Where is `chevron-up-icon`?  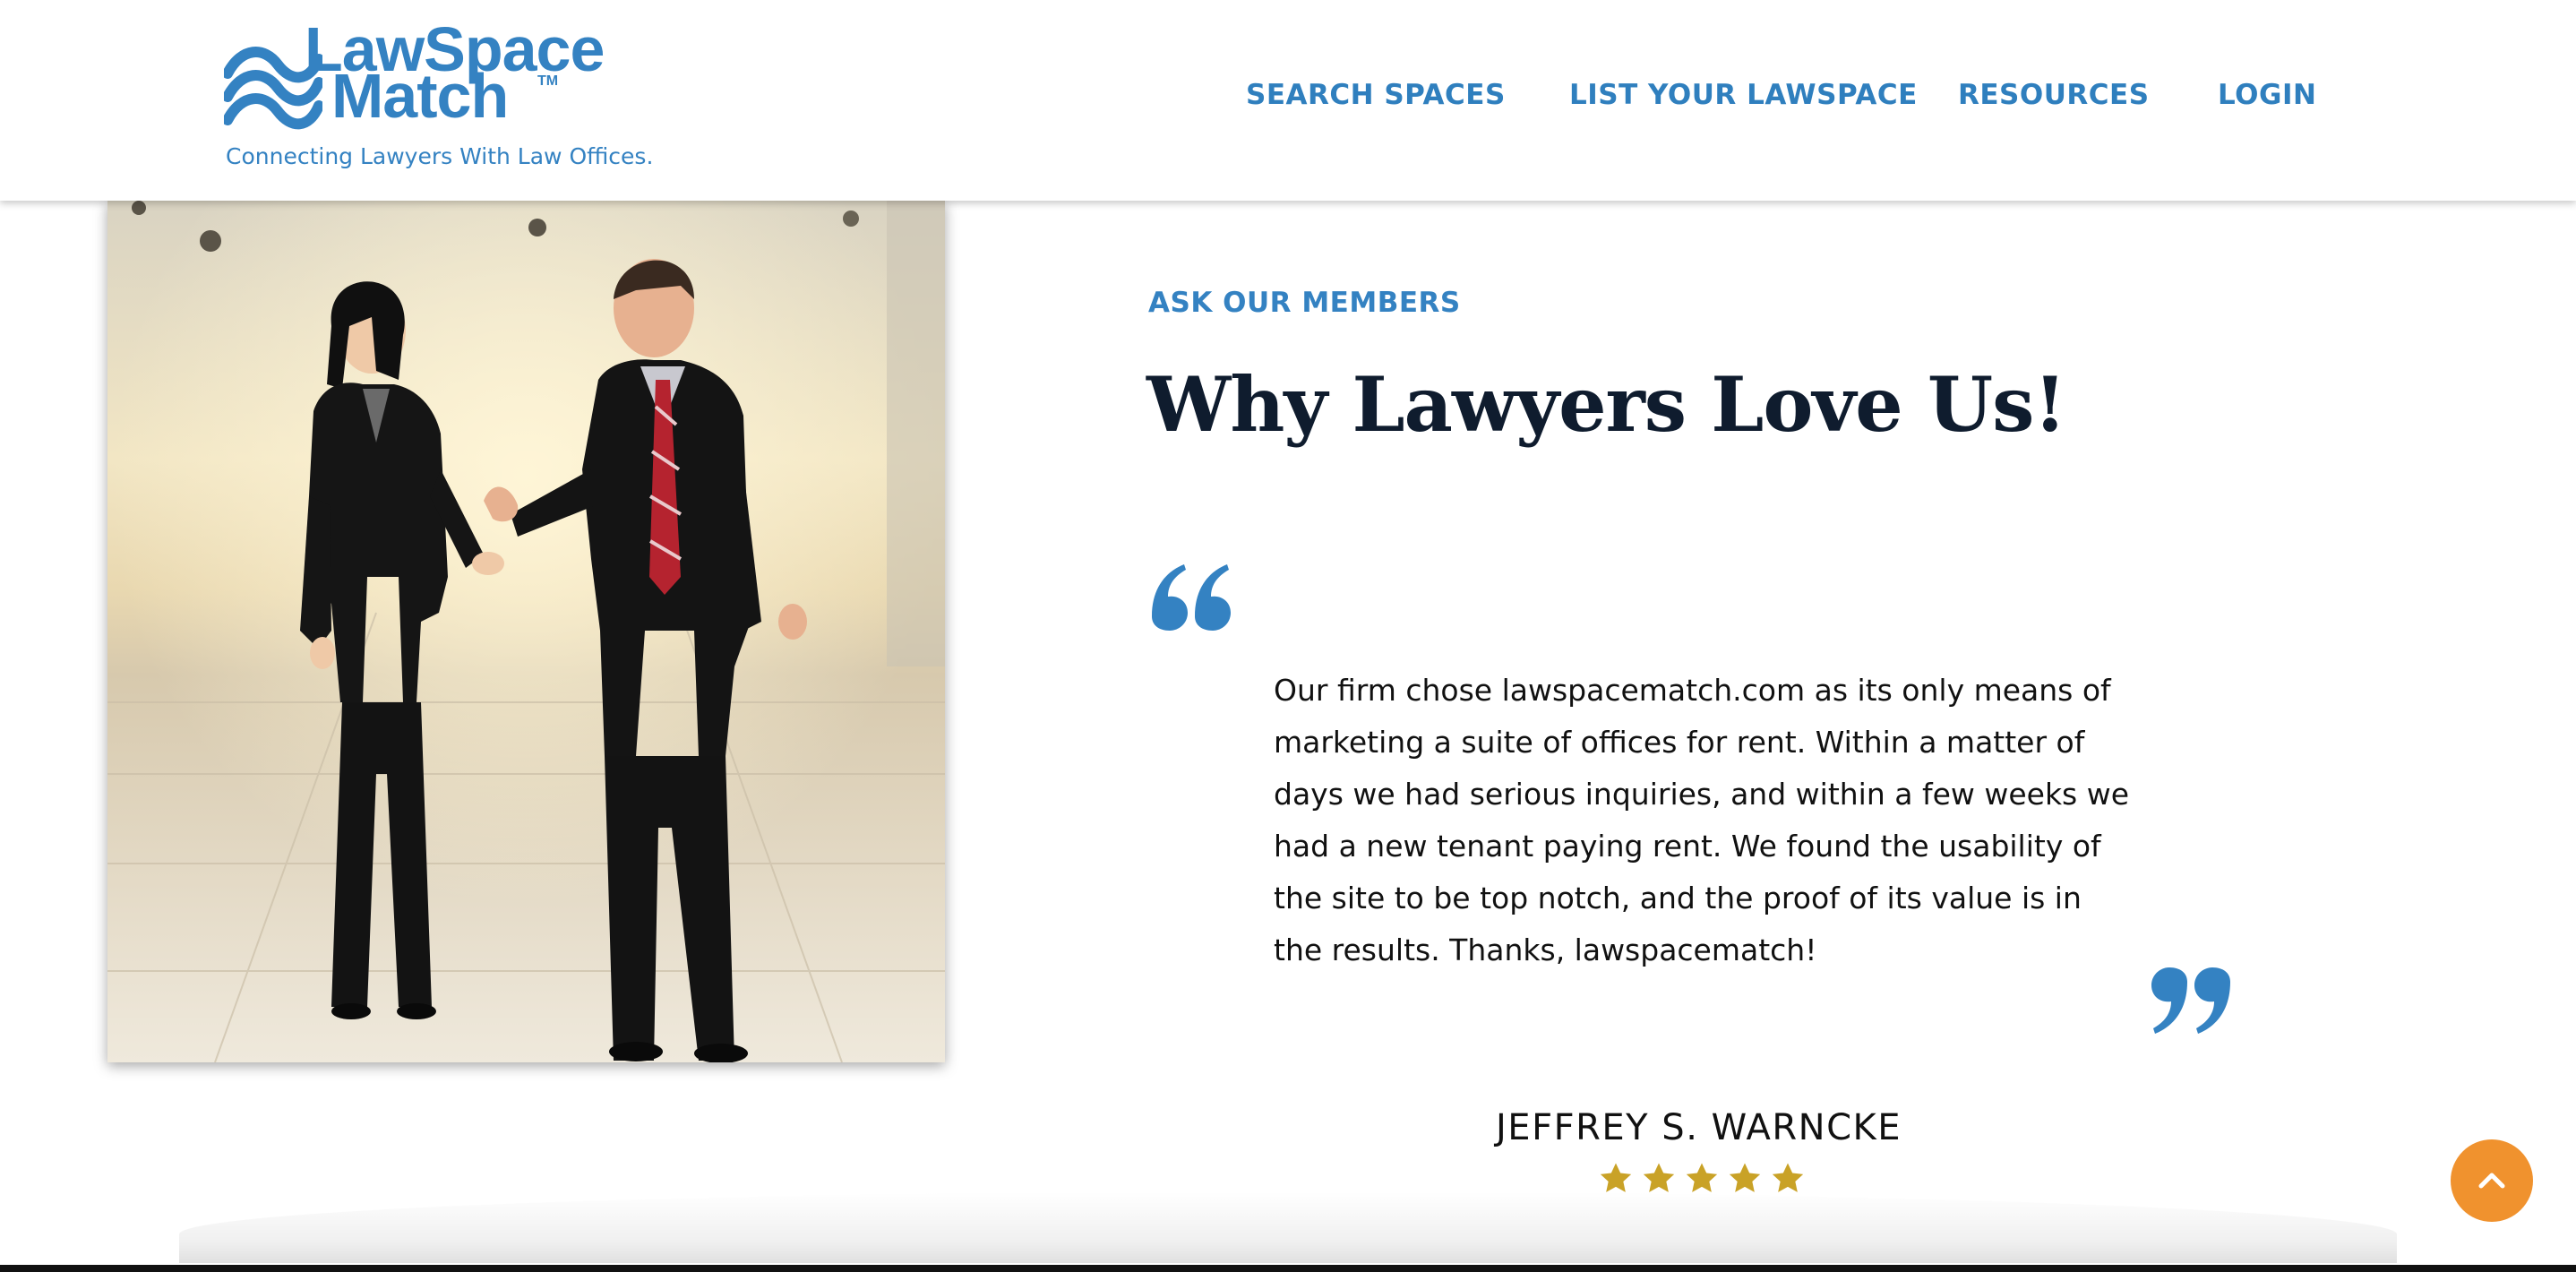
chevron-up-icon is located at coordinates (2491, 1181).